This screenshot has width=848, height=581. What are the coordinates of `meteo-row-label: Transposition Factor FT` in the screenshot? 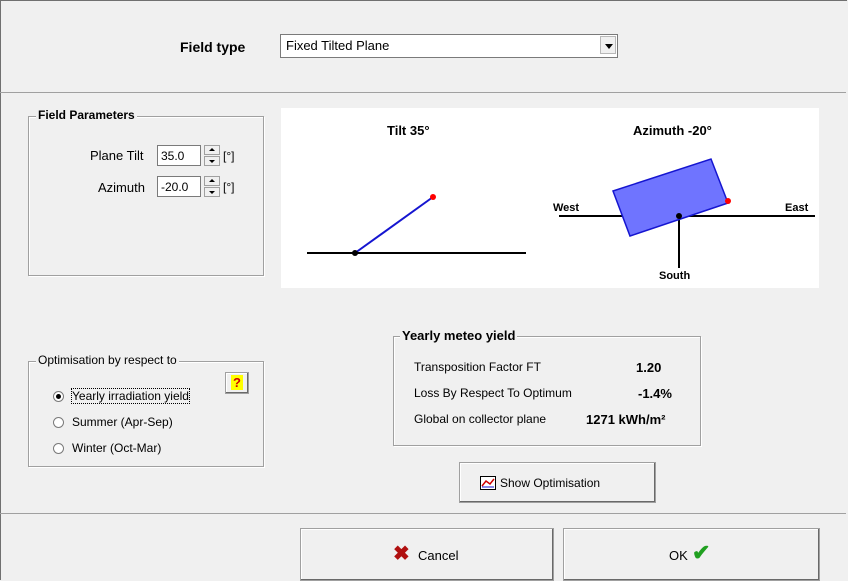 It's located at (477, 367).